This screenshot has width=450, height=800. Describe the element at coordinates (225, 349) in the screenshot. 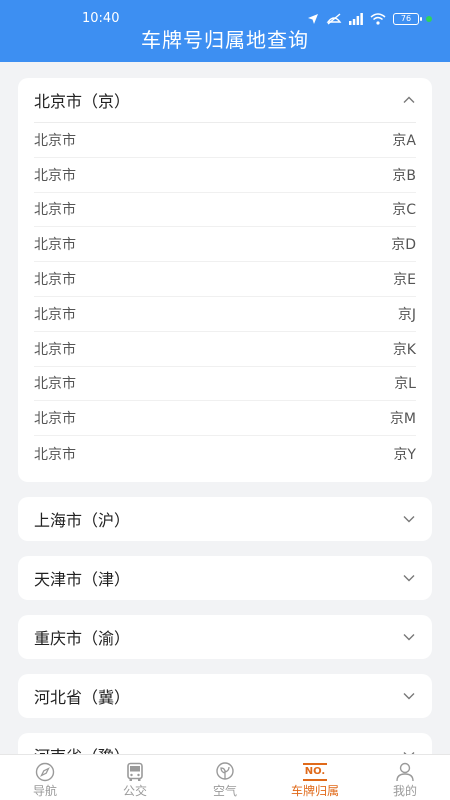

I see `plate-row: 北京市 京K` at that location.